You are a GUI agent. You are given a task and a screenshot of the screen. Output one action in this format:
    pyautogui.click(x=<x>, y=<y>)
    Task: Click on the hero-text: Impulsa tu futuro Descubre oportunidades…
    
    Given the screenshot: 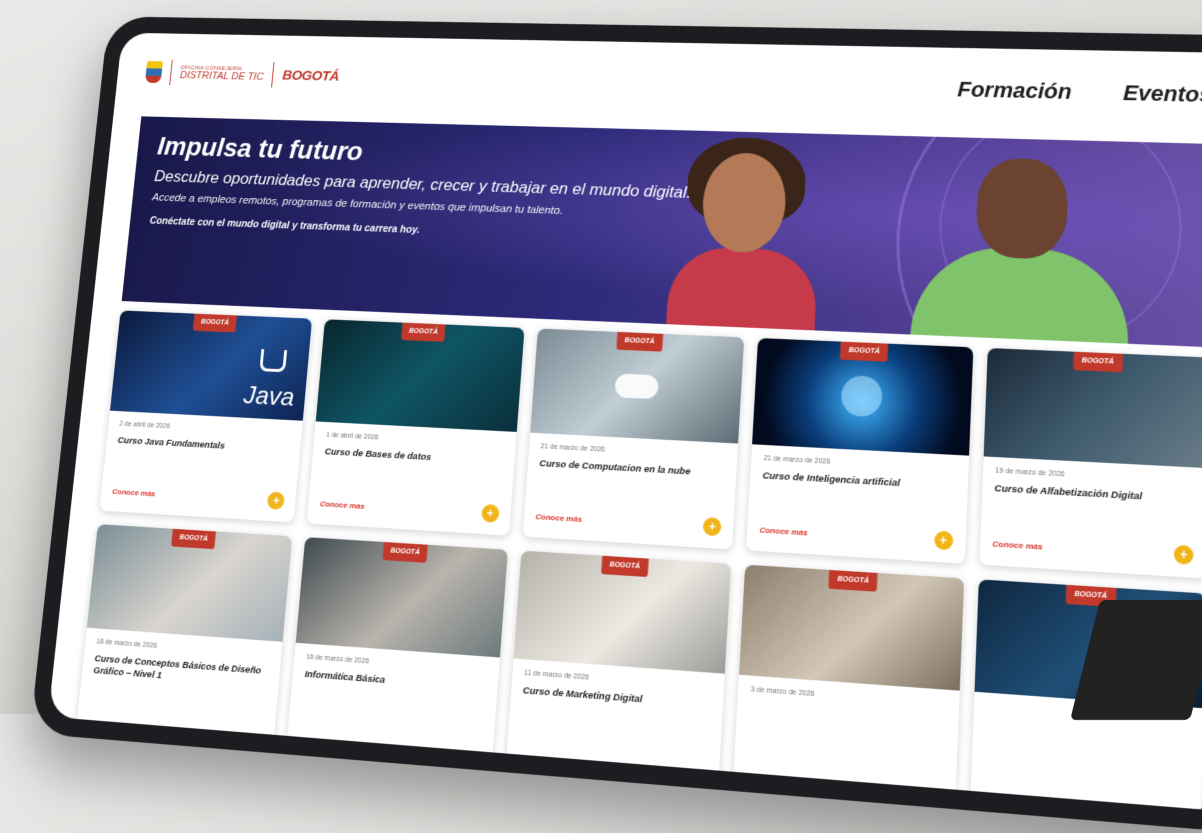 What is the action you would take?
    pyautogui.click(x=441, y=188)
    